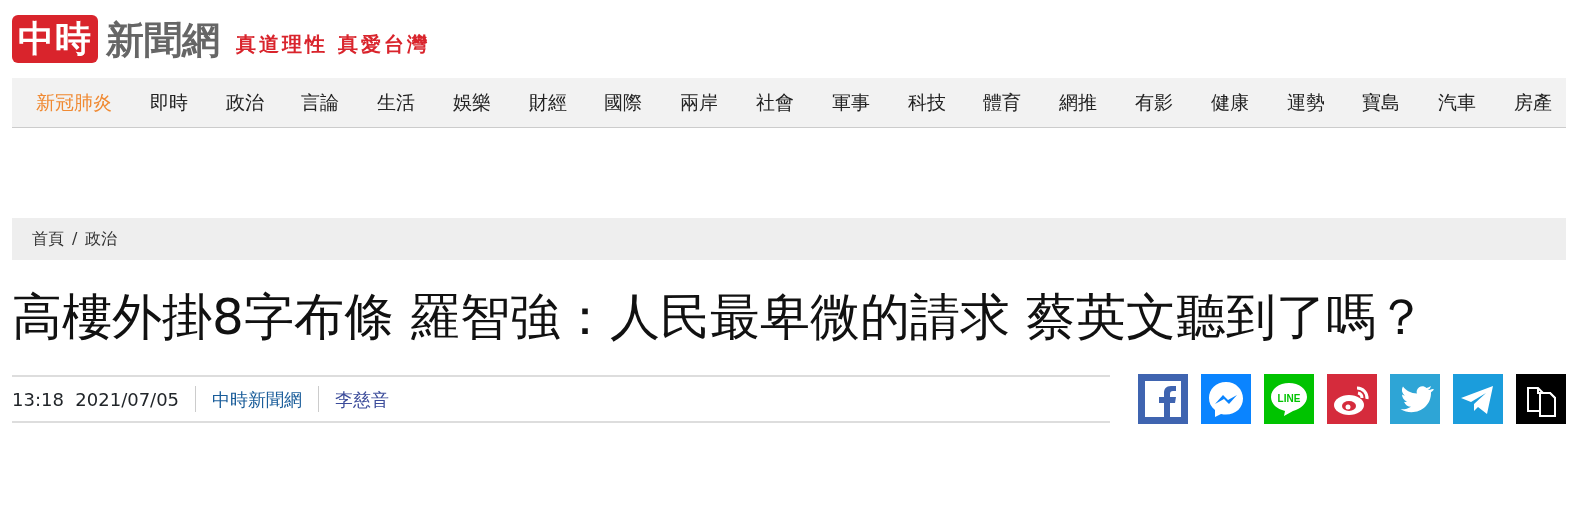  I want to click on slogan: 真道理性 真愛台灣, so click(333, 44).